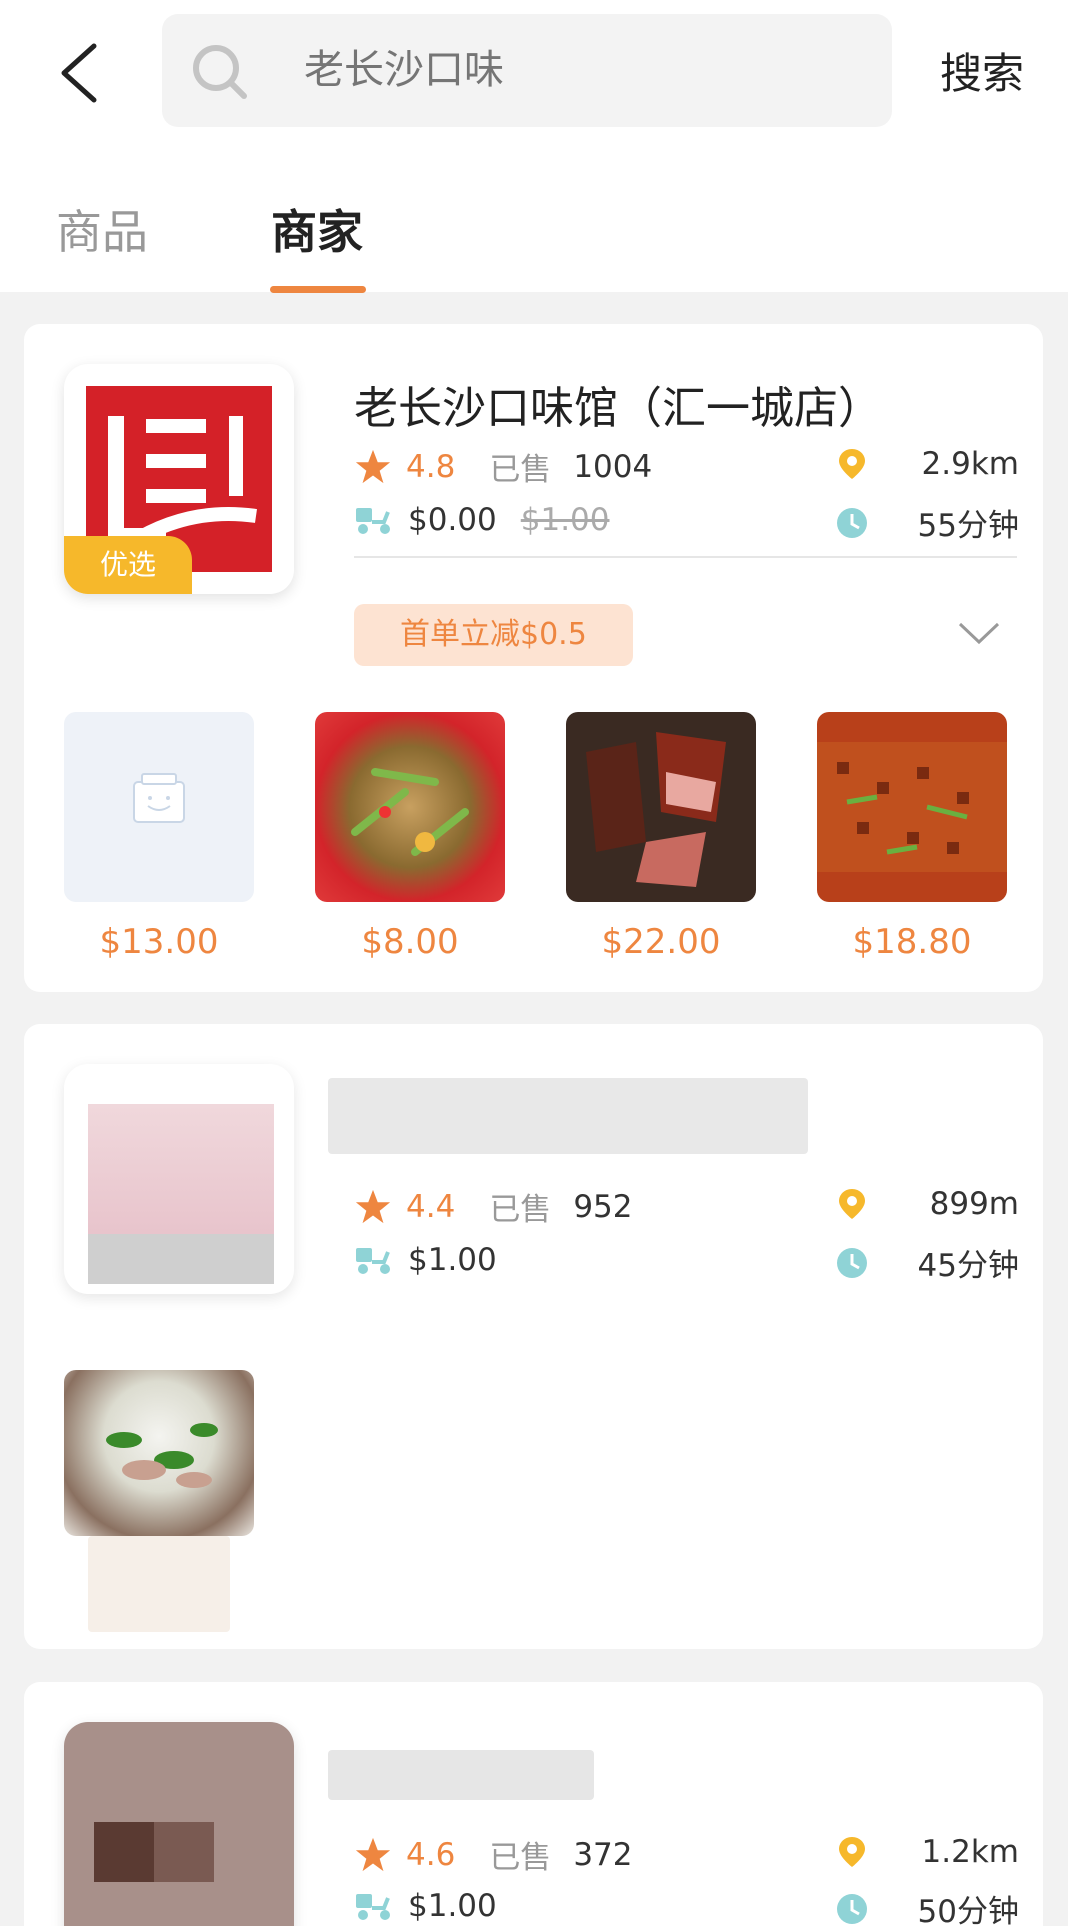 The image size is (1068, 1926). I want to click on time-info: 45分钟, so click(927, 1262).